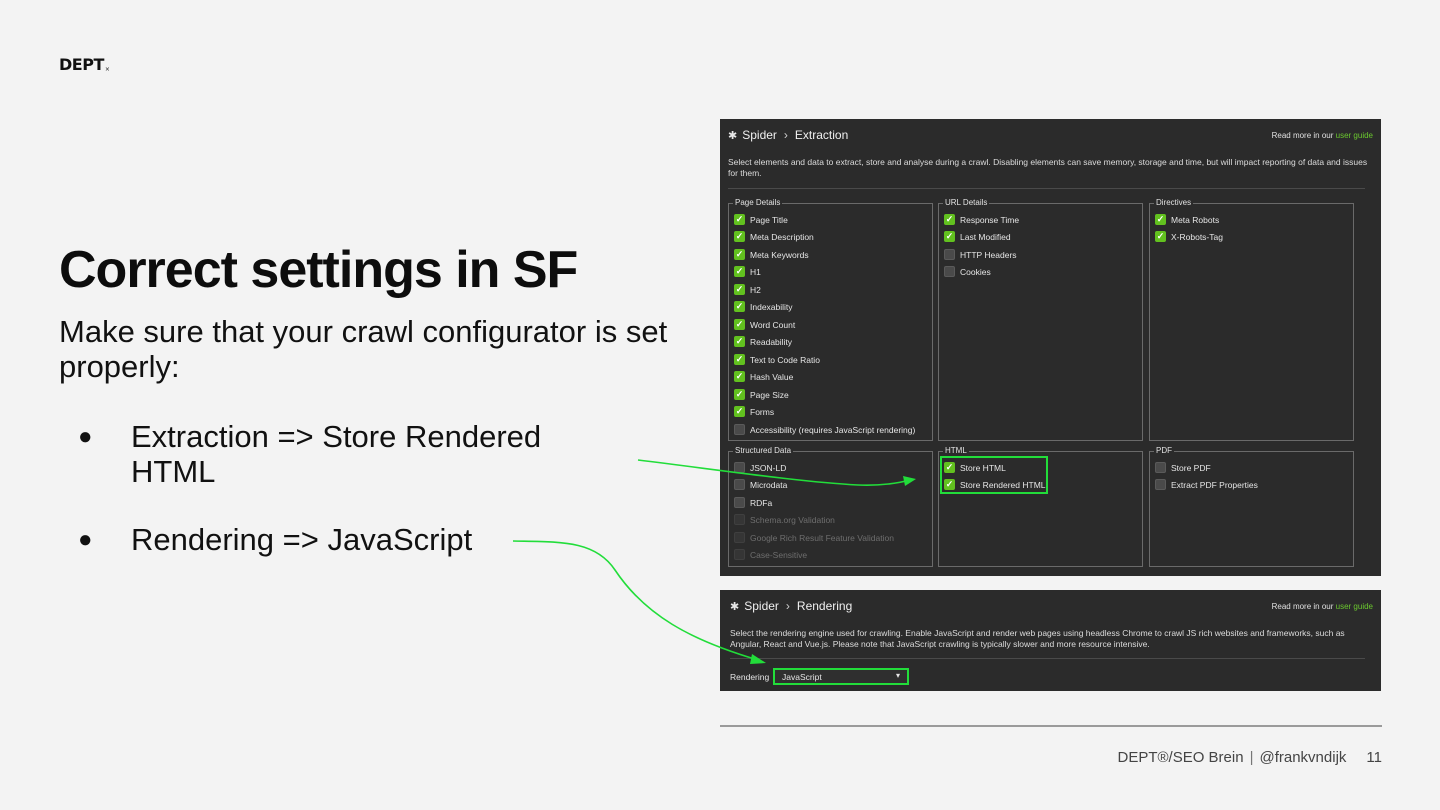  Describe the element at coordinates (747, 271) in the screenshot. I see `option-h1: ✓ H1` at that location.